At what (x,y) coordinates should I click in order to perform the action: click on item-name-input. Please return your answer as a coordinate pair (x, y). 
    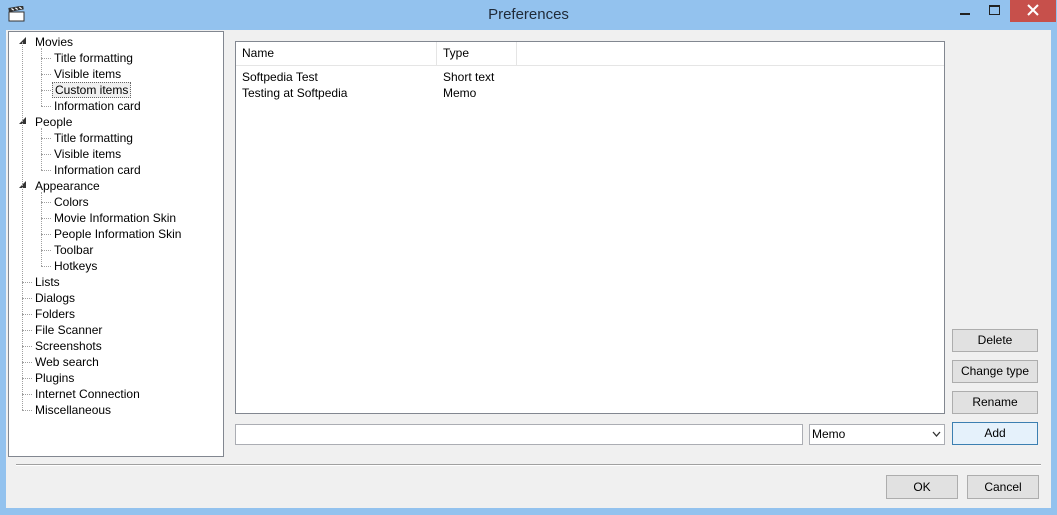
    Looking at the image, I should click on (519, 434).